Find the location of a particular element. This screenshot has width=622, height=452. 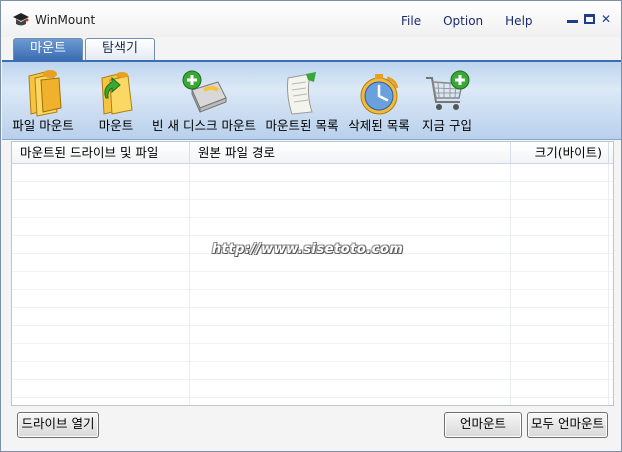

window-title: WinMount is located at coordinates (65, 20).